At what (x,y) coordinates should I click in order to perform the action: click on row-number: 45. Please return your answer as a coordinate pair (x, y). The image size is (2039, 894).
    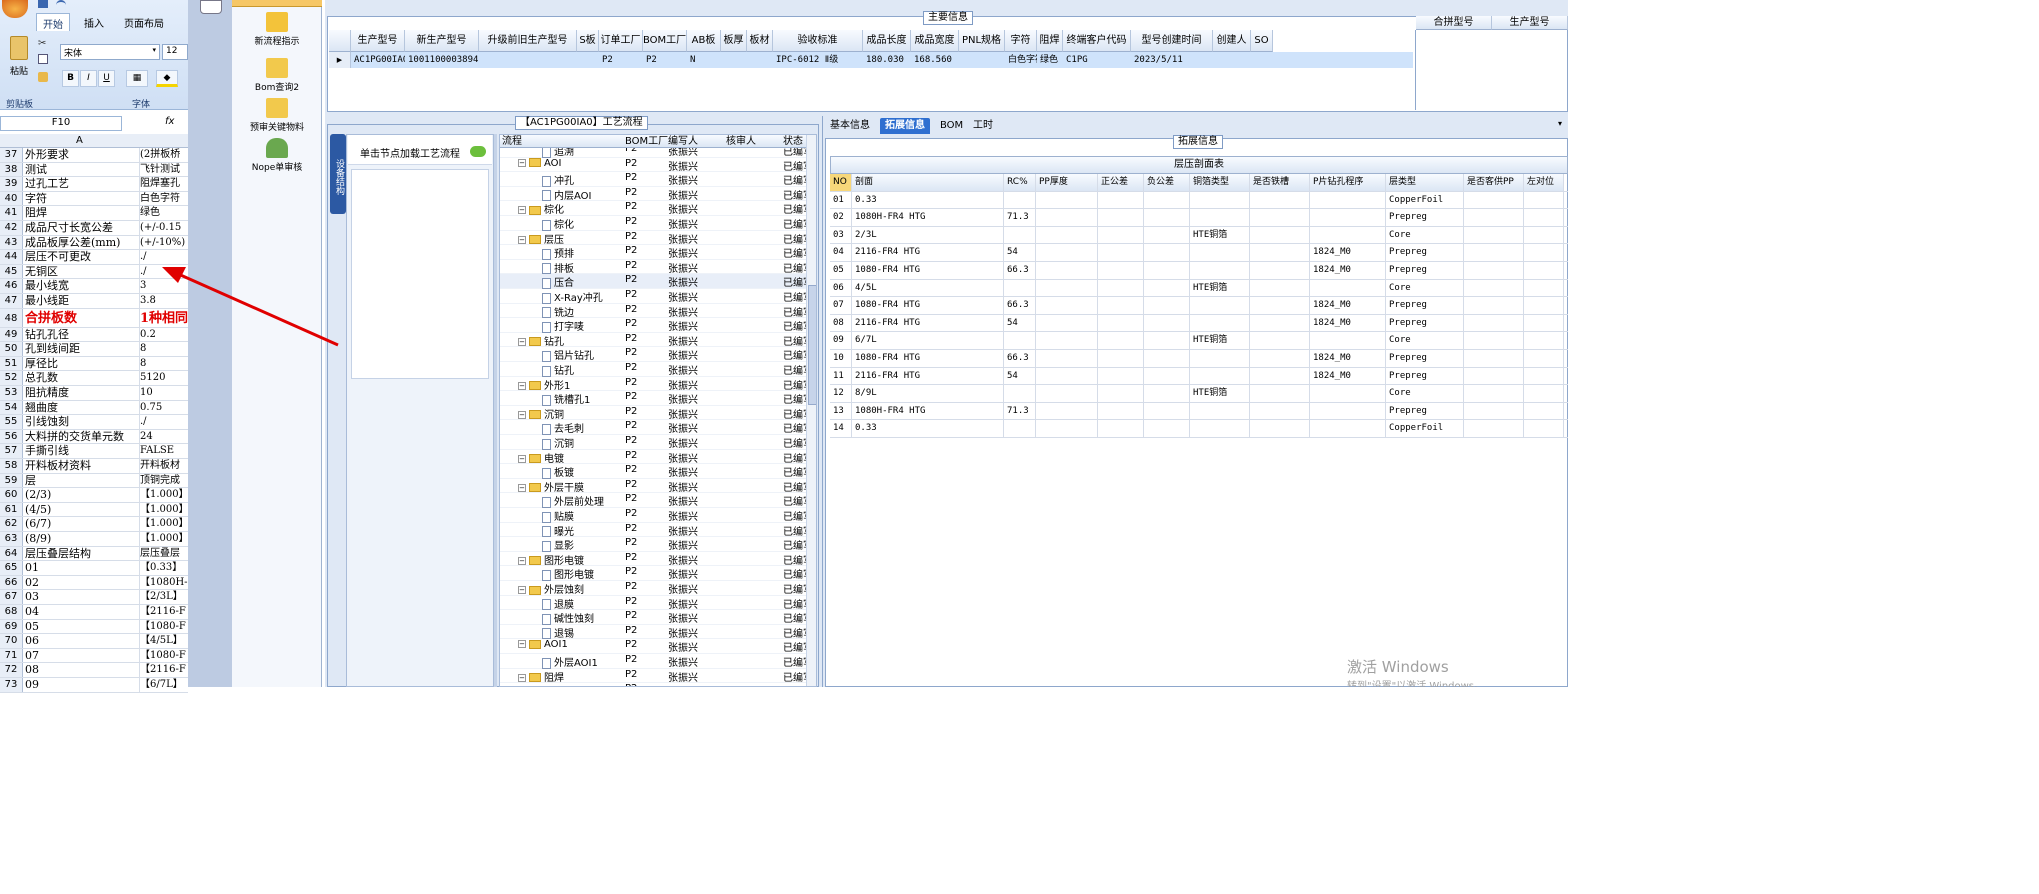
    Looking at the image, I should click on (11, 271).